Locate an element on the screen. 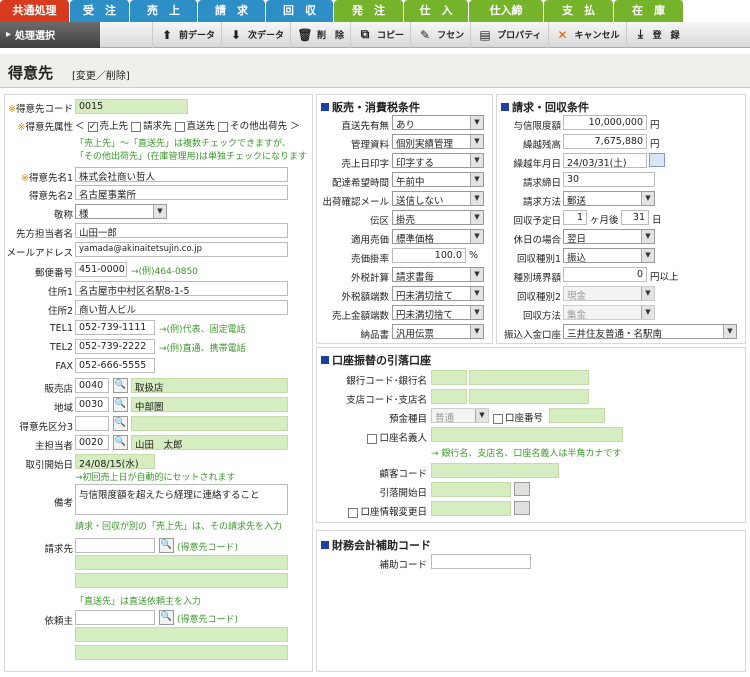 The image size is (750, 677). billto-code-input is located at coordinates (115, 545).